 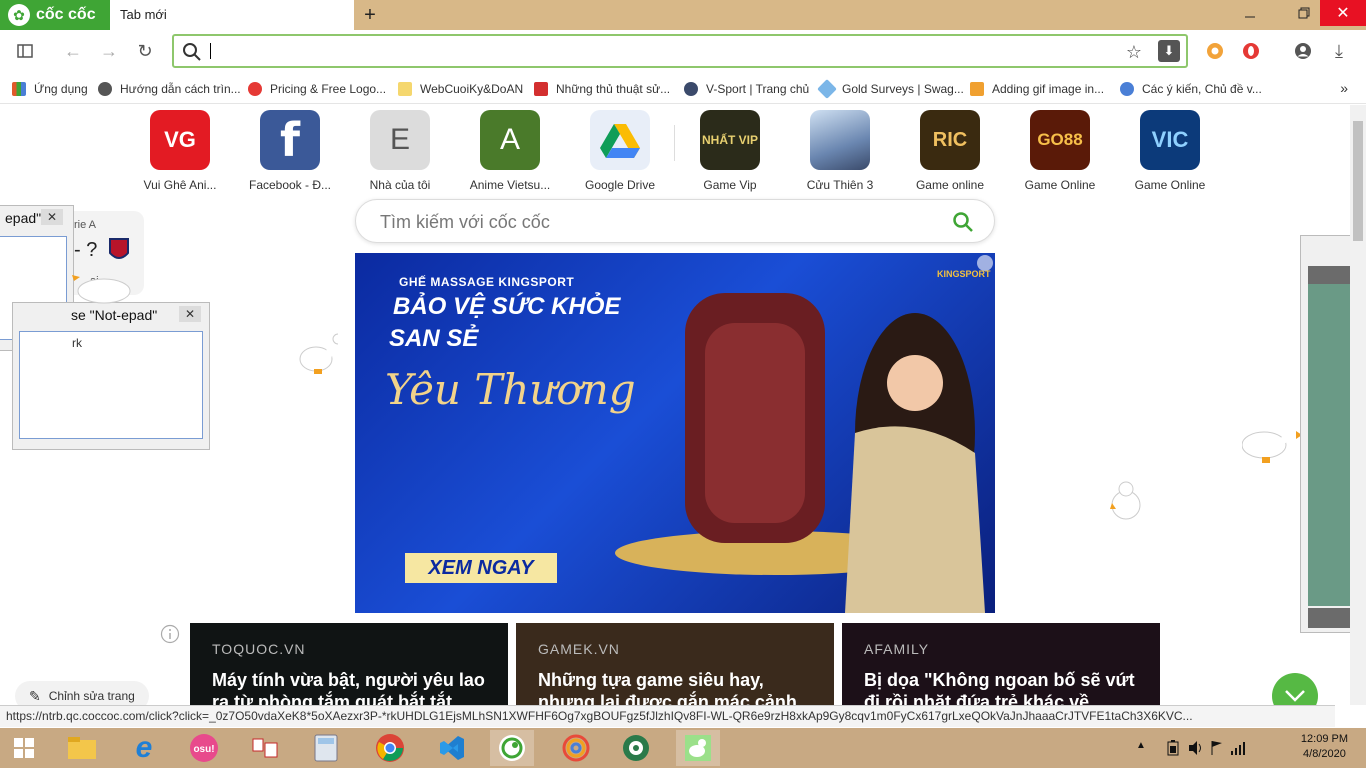 What do you see at coordinates (1173, 748) in the screenshot?
I see `battery-icon` at bounding box center [1173, 748].